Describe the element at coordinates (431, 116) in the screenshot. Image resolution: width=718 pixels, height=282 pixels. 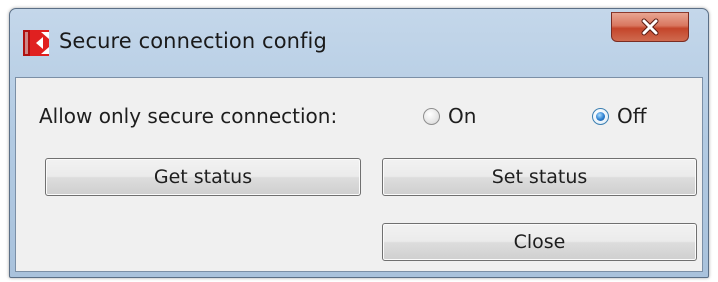
I see `radio-on-indicator` at that location.